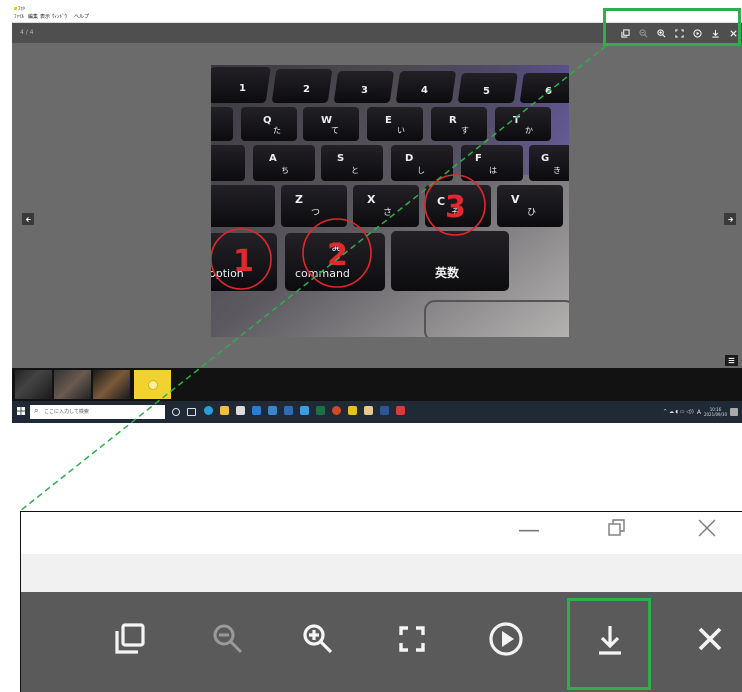  I want to click on tray-icons: ^ ☁ ◖ ▭ ◁)), so click(678, 412).